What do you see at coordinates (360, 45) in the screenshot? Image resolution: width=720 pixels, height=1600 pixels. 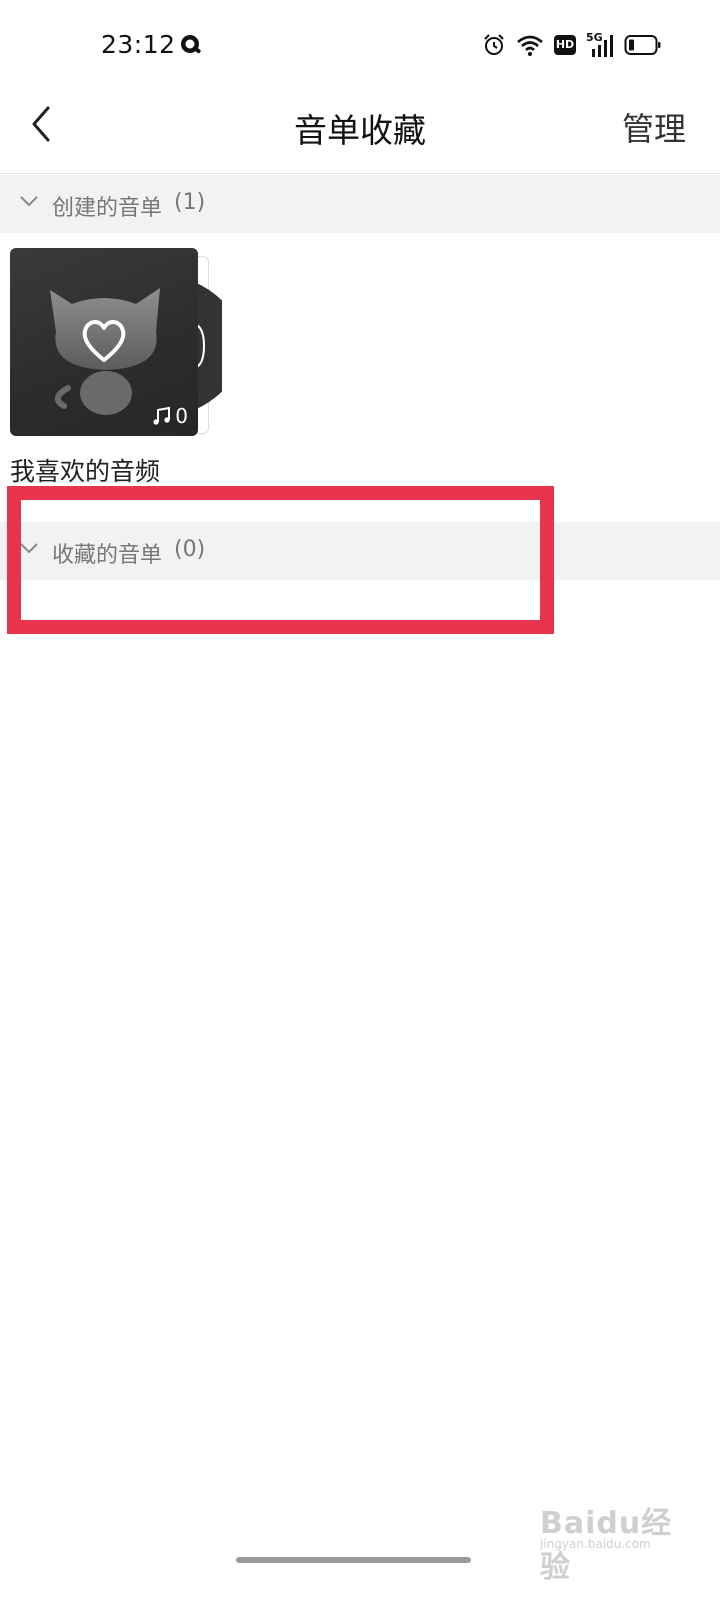 I see `status-bar: 23:12 HD 5G` at bounding box center [360, 45].